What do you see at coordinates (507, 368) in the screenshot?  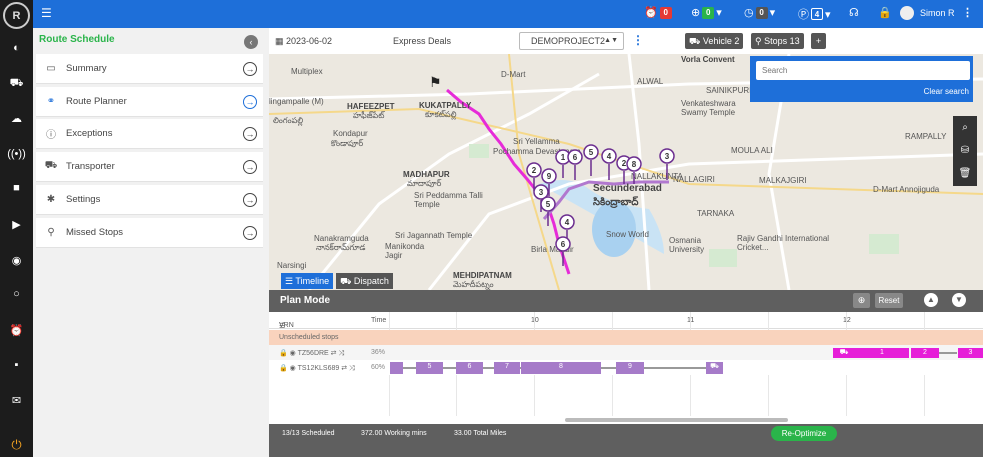 I see `route-segment: 7` at bounding box center [507, 368].